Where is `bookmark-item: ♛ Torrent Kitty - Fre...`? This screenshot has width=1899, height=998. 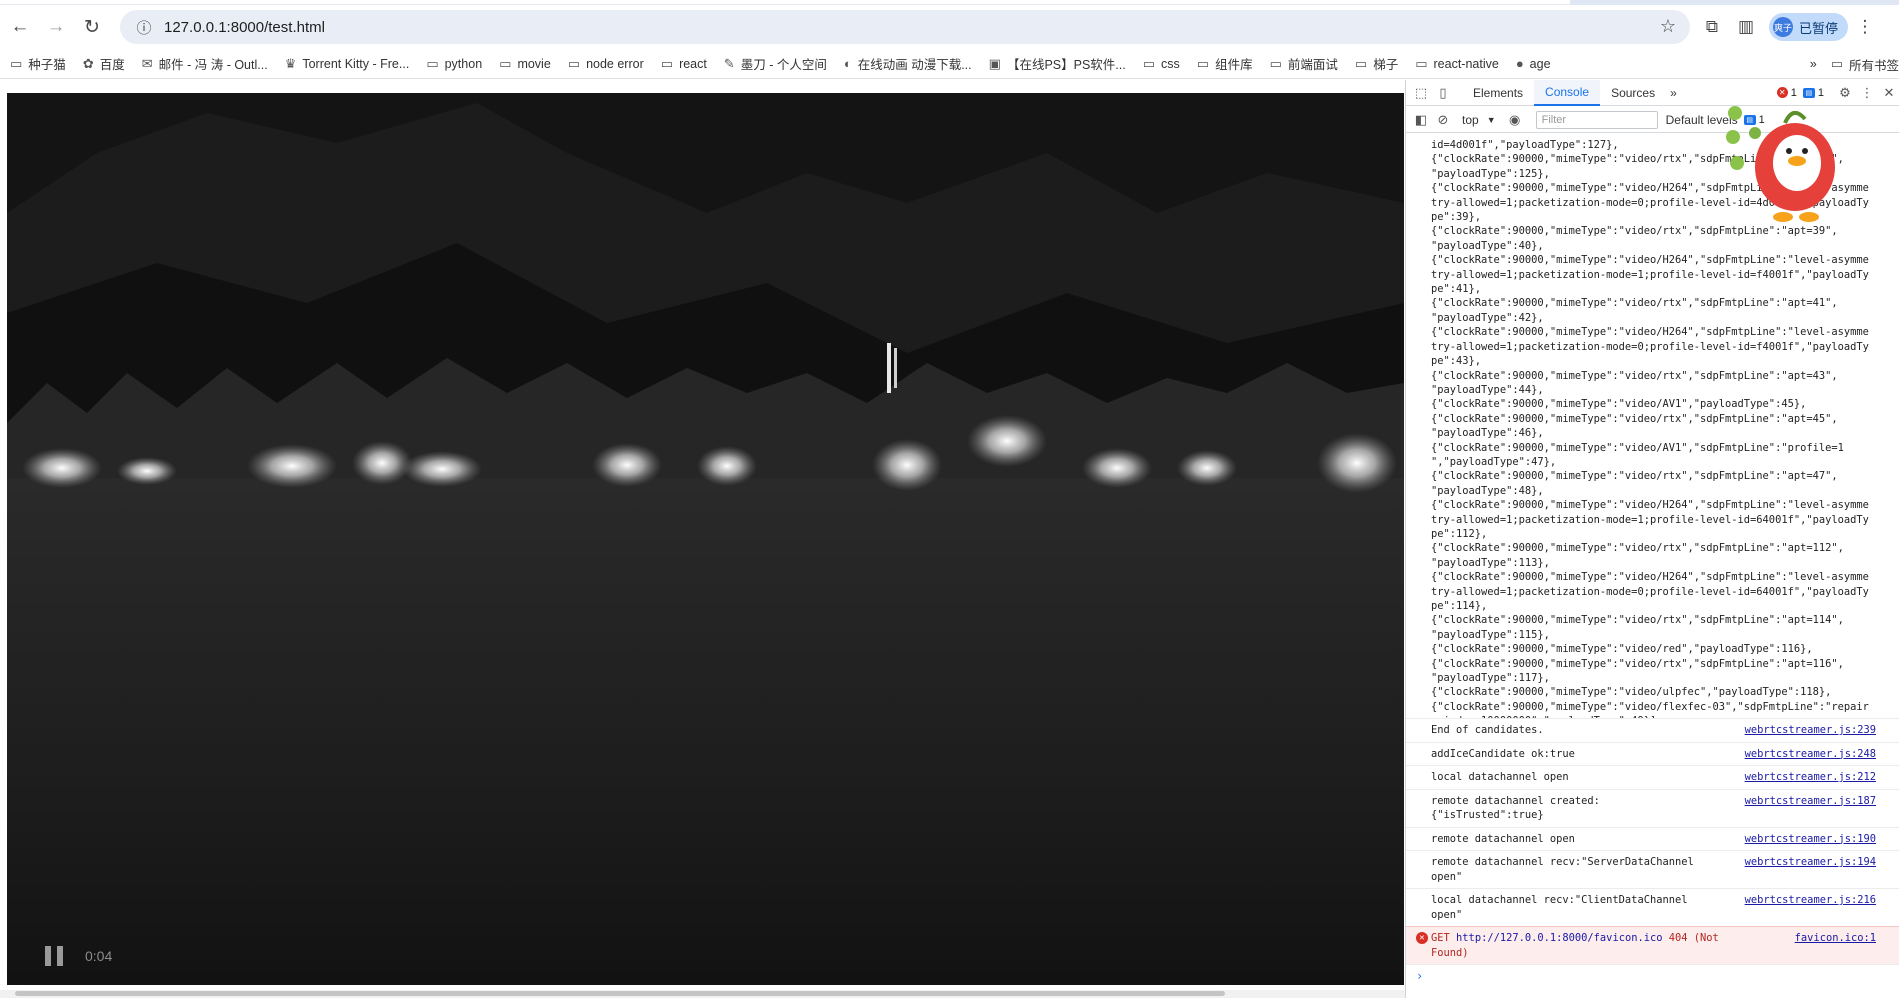
bookmark-item: ♛ Torrent Kitty - Fre... is located at coordinates (347, 64).